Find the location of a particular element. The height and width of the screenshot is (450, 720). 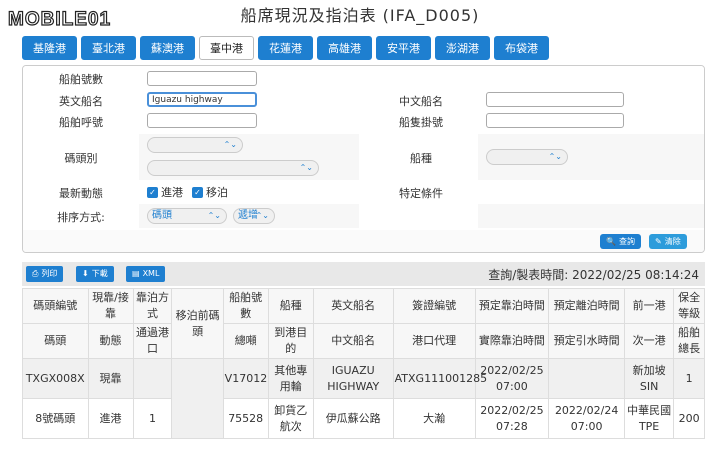

tab-anping: 安平港 is located at coordinates (403, 48).